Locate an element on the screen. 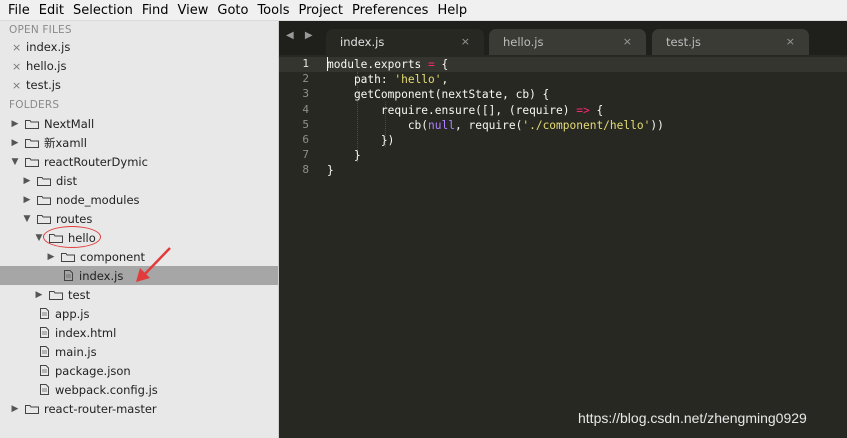 This screenshot has width=847, height=438. line-number: 3 is located at coordinates (305, 94).